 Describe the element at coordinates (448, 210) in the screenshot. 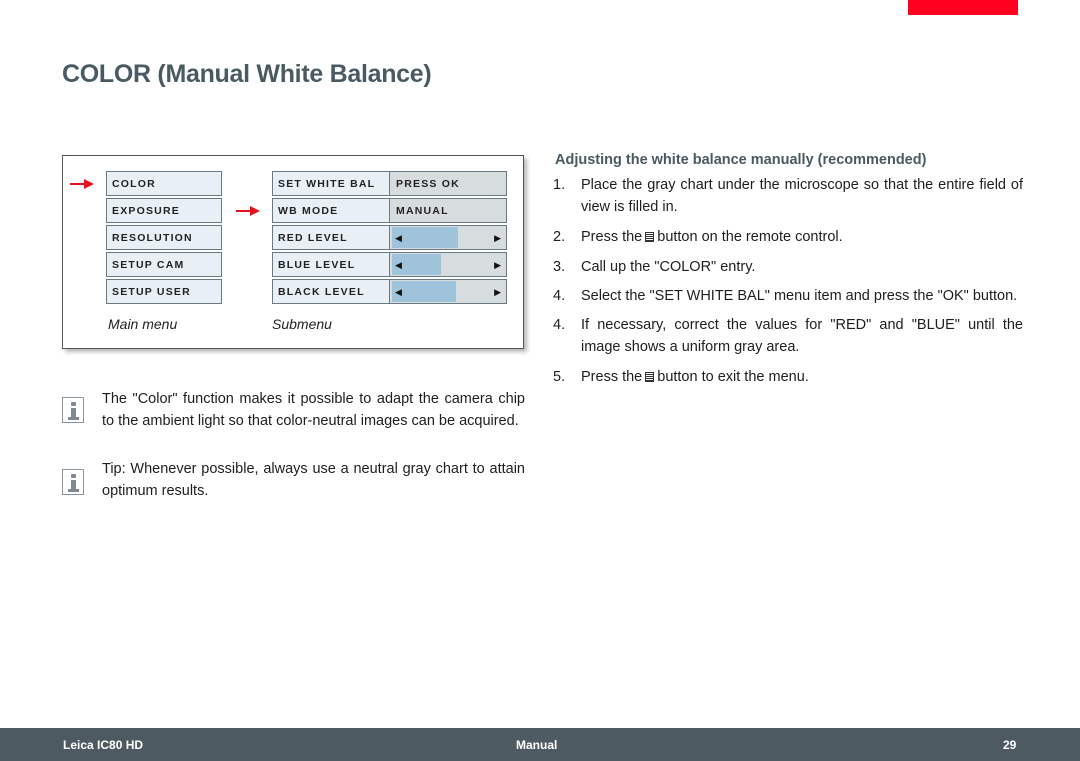

I see `submenu-value-wb-mode: MANUAL` at that location.